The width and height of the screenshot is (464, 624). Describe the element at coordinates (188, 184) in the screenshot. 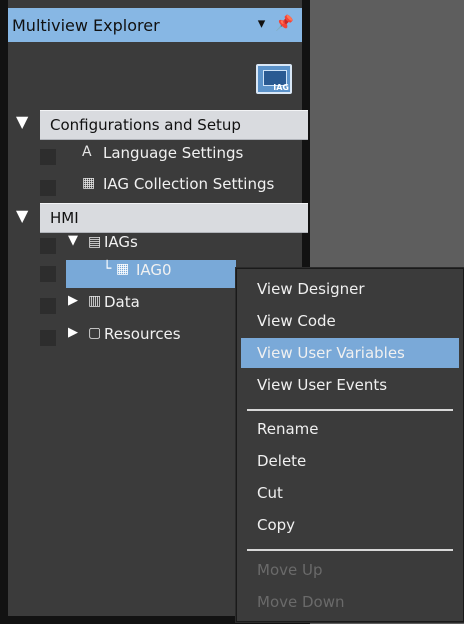

I see `tree-item-iag-collection-settings: IAG Collection Settings` at that location.